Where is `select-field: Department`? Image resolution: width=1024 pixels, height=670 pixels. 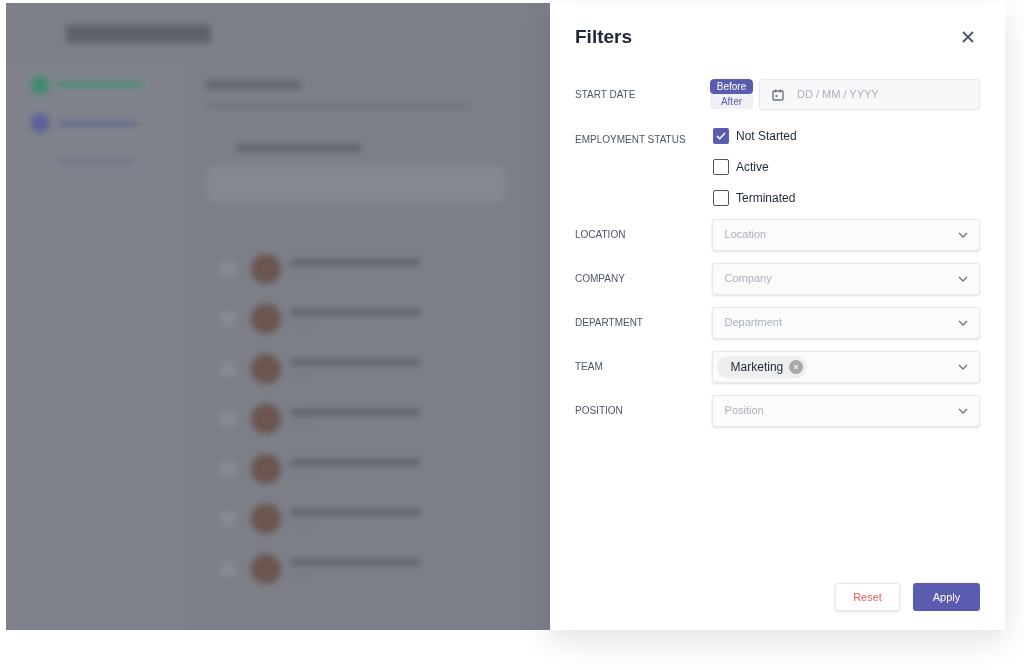
select-field: Department is located at coordinates (845, 322).